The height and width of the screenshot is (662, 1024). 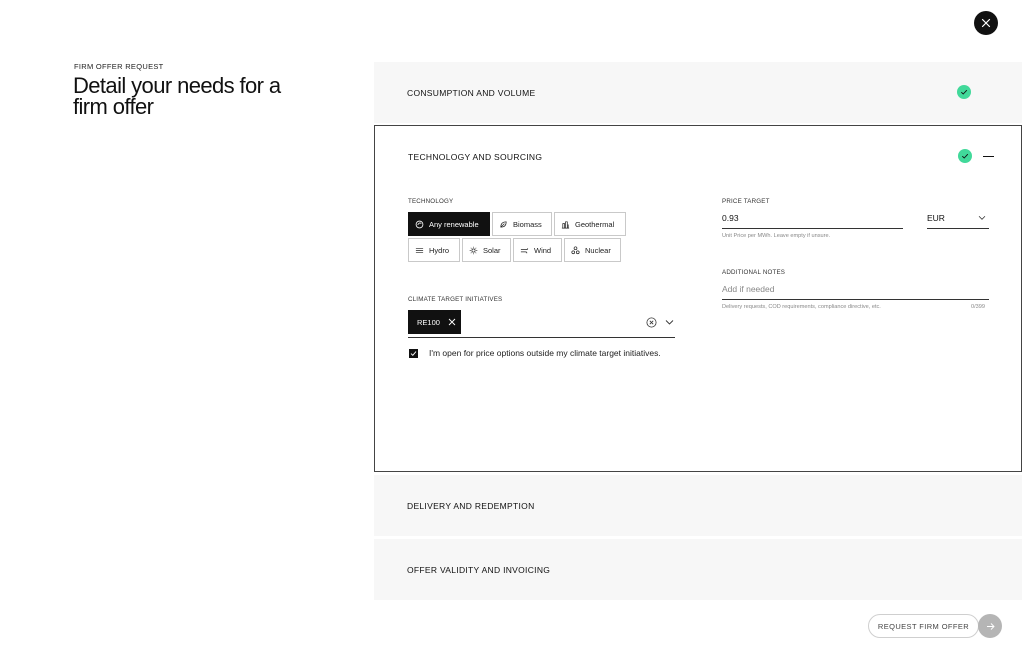 I want to click on chip-geothermal: Geothermal, so click(x=590, y=224).